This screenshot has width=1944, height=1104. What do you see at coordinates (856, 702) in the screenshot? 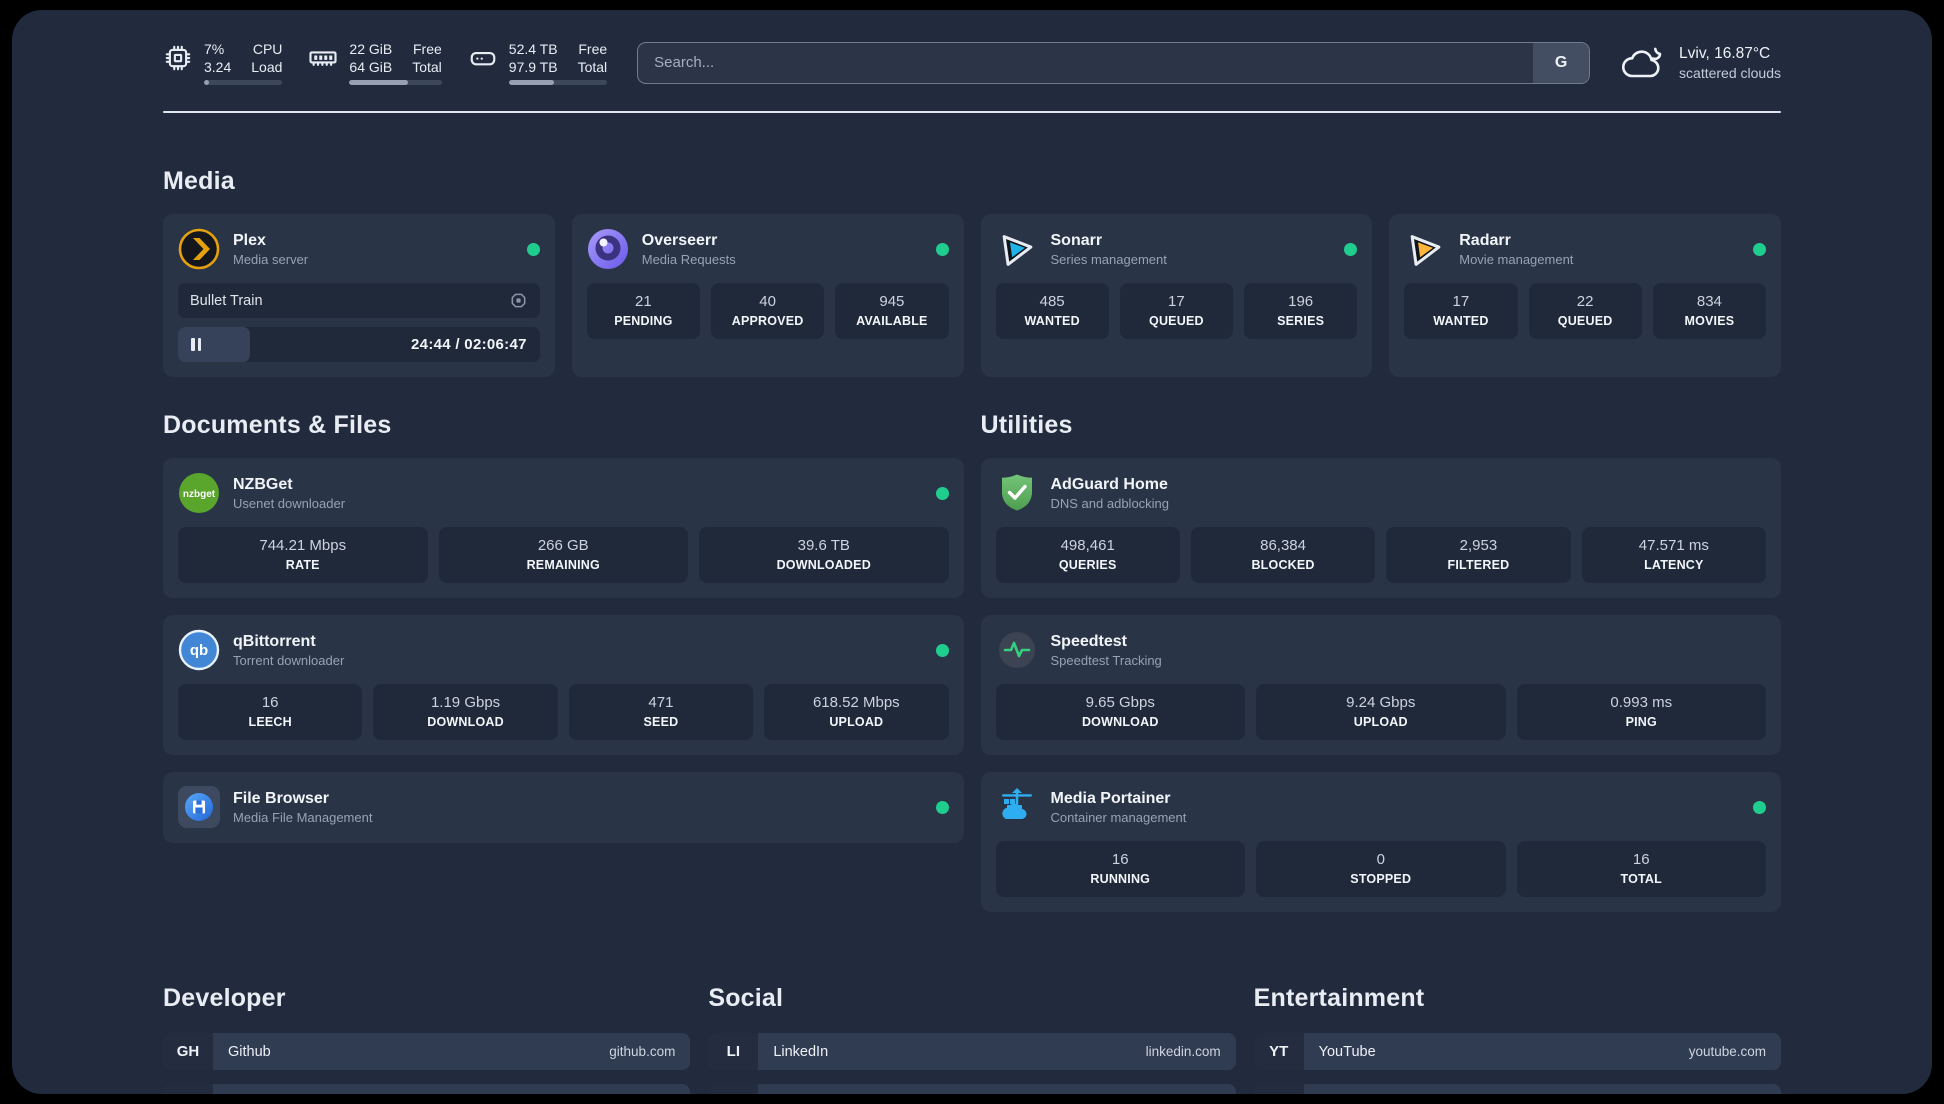
I see `stat-value: 618.52 Mbps` at bounding box center [856, 702].